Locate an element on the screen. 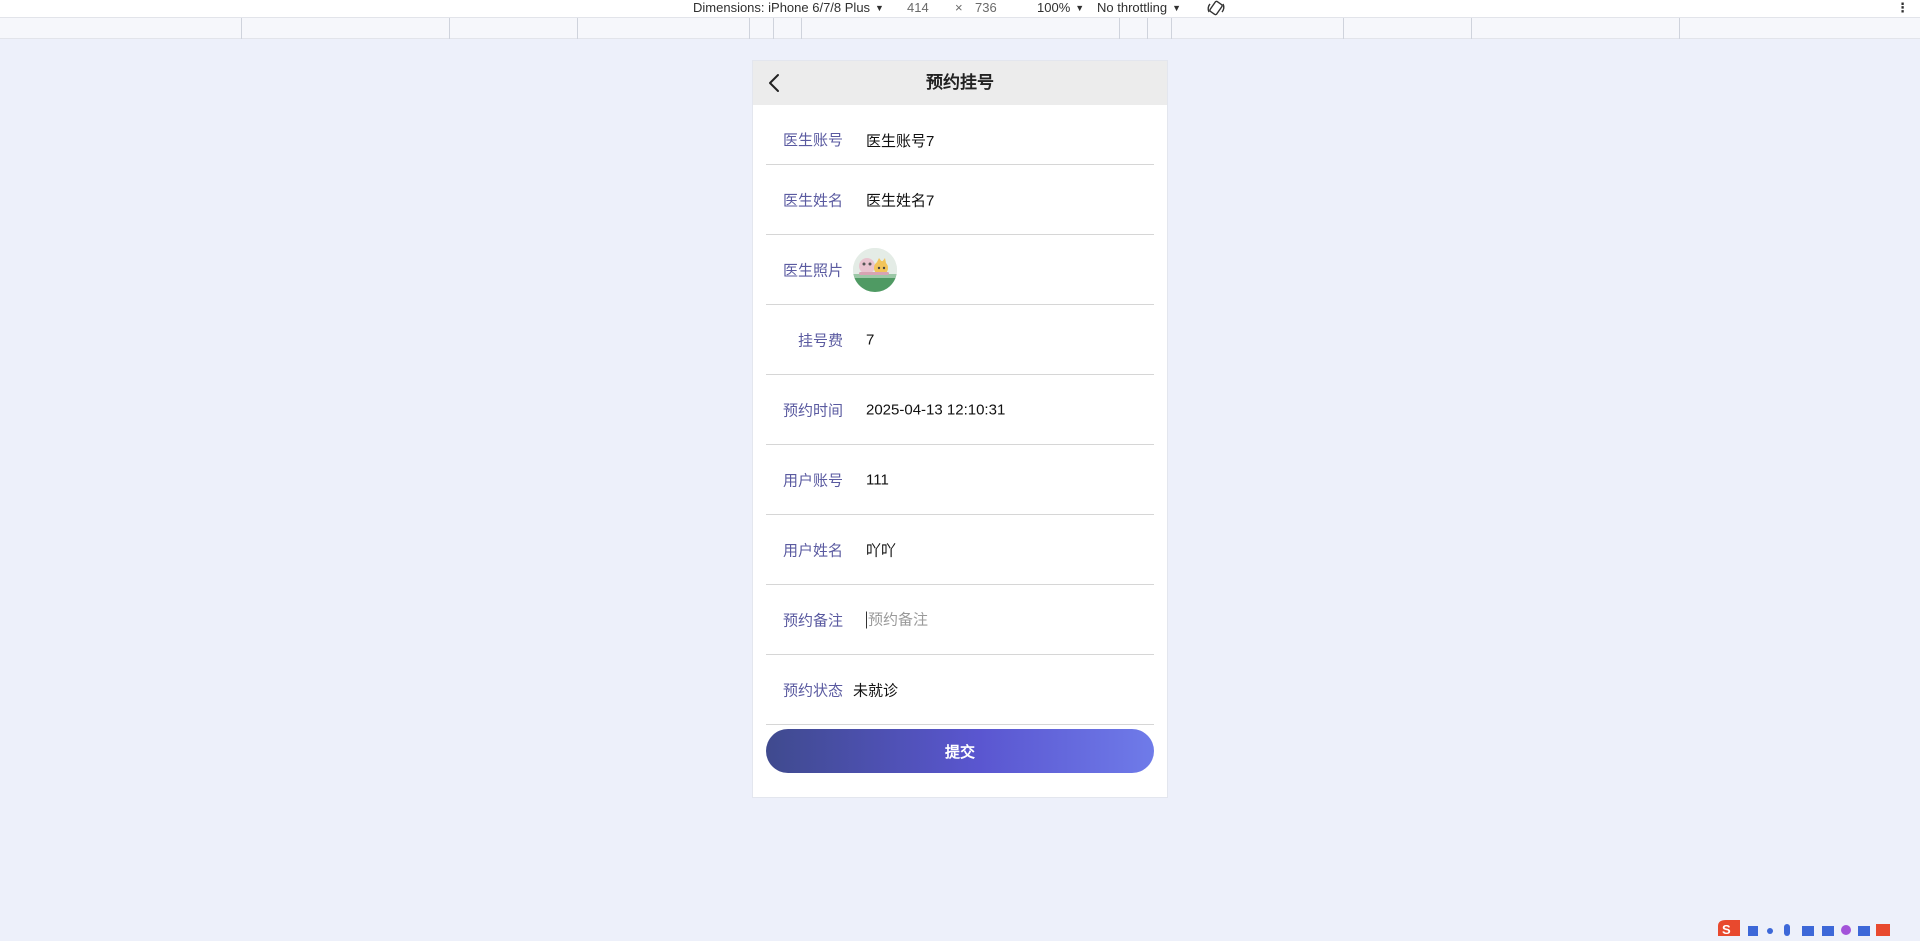 Image resolution: width=1920 pixels, height=941 pixels. doctor-account-value: 医生账号7 is located at coordinates (900, 140).